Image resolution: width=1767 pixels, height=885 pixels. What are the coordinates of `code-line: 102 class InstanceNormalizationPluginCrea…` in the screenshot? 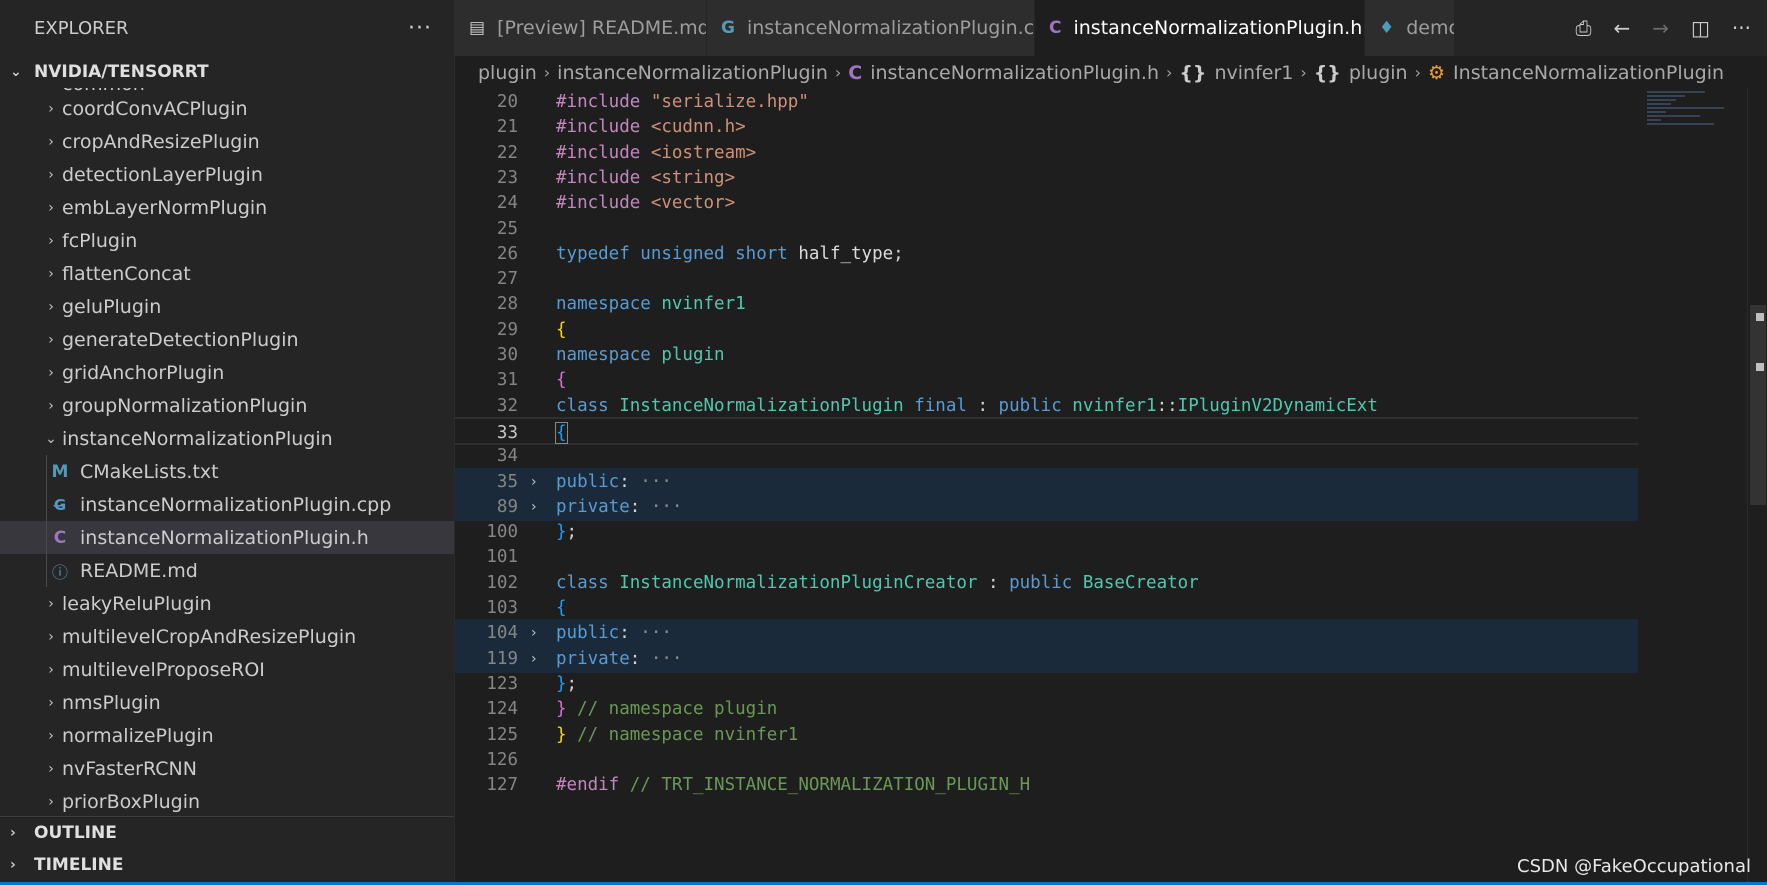 It's located at (1046, 583).